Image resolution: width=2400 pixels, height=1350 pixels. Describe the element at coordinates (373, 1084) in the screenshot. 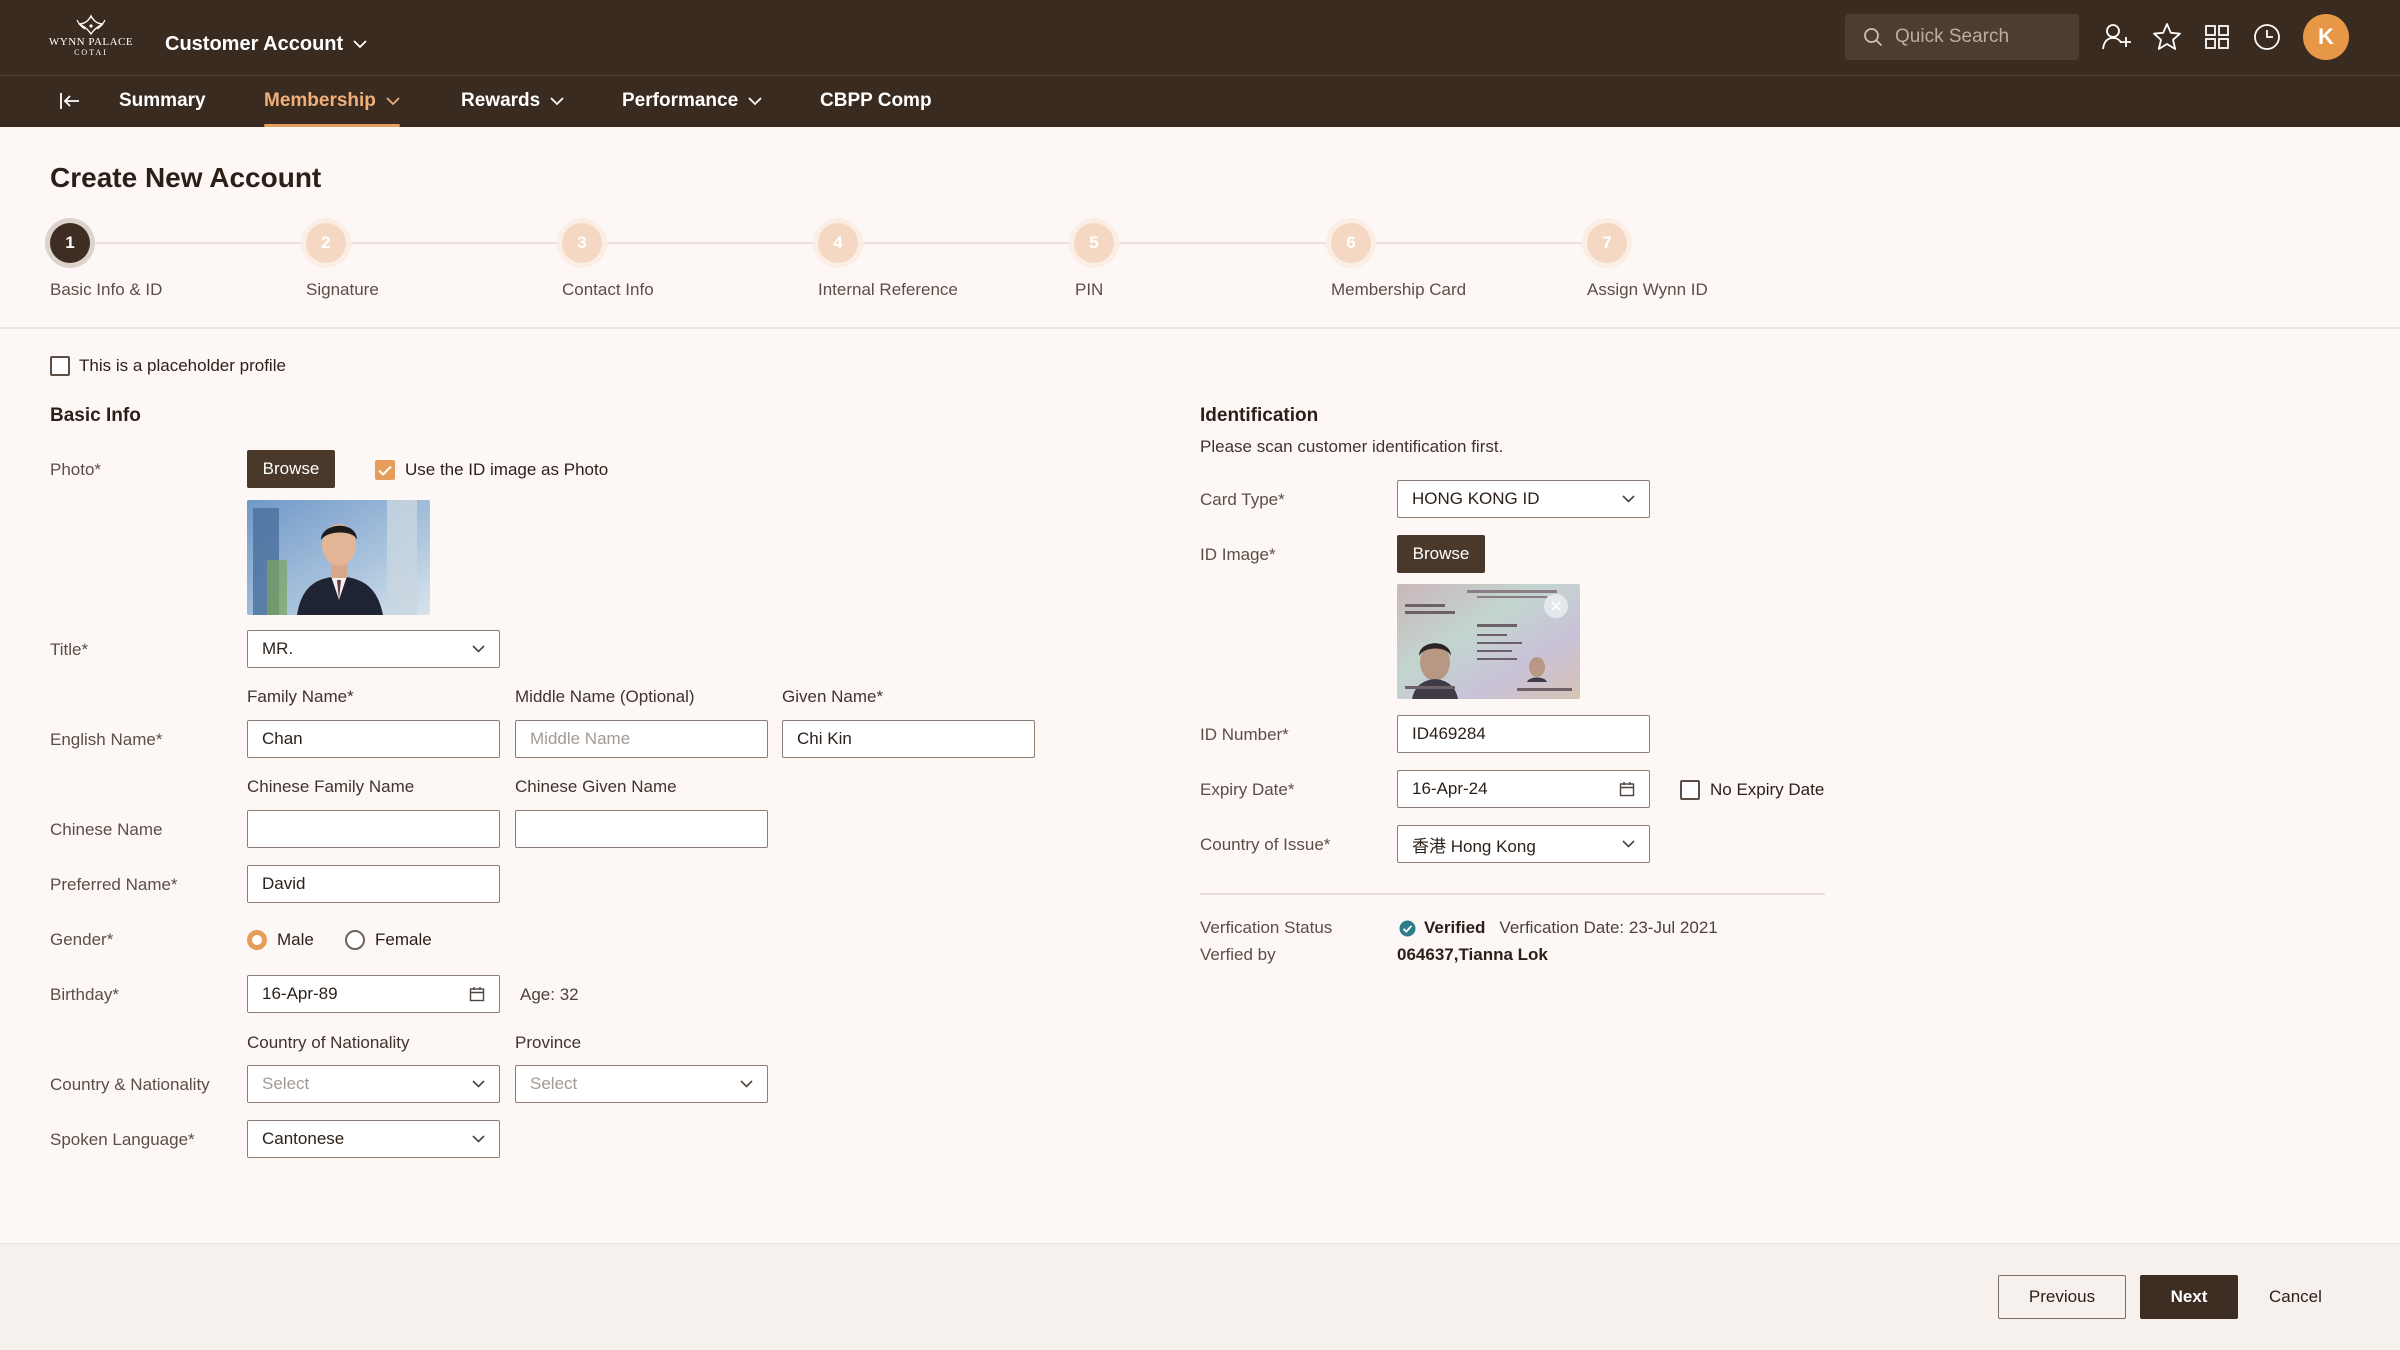

I see `nationality-select: Select` at that location.